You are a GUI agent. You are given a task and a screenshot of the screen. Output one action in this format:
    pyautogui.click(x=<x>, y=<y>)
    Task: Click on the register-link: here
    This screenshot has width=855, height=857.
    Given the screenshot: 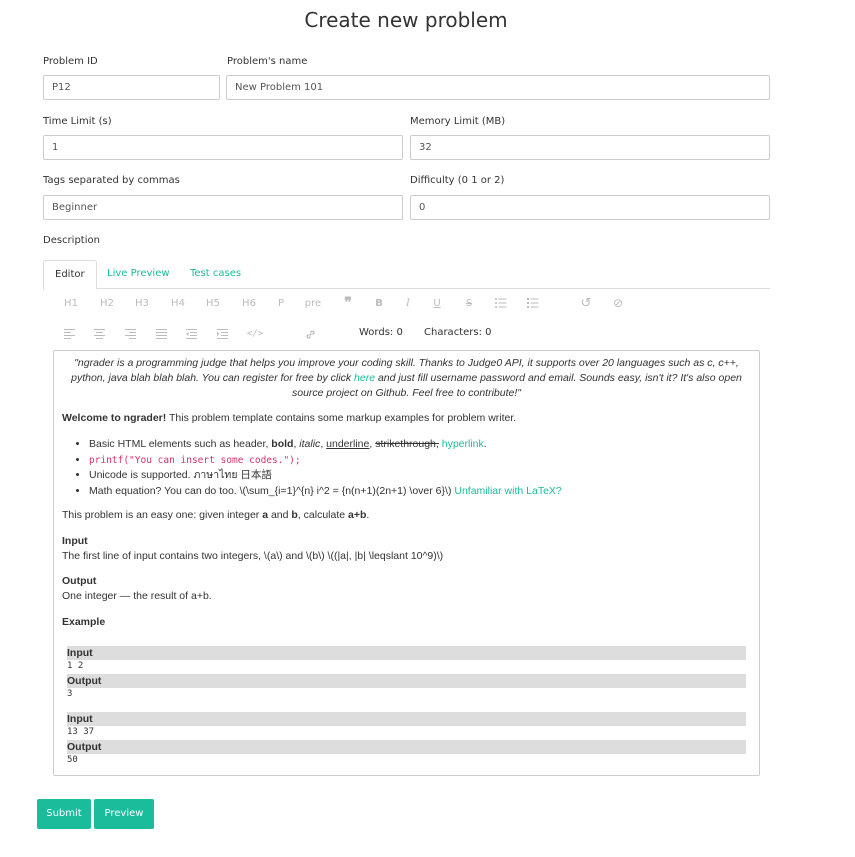 What is the action you would take?
    pyautogui.click(x=364, y=378)
    